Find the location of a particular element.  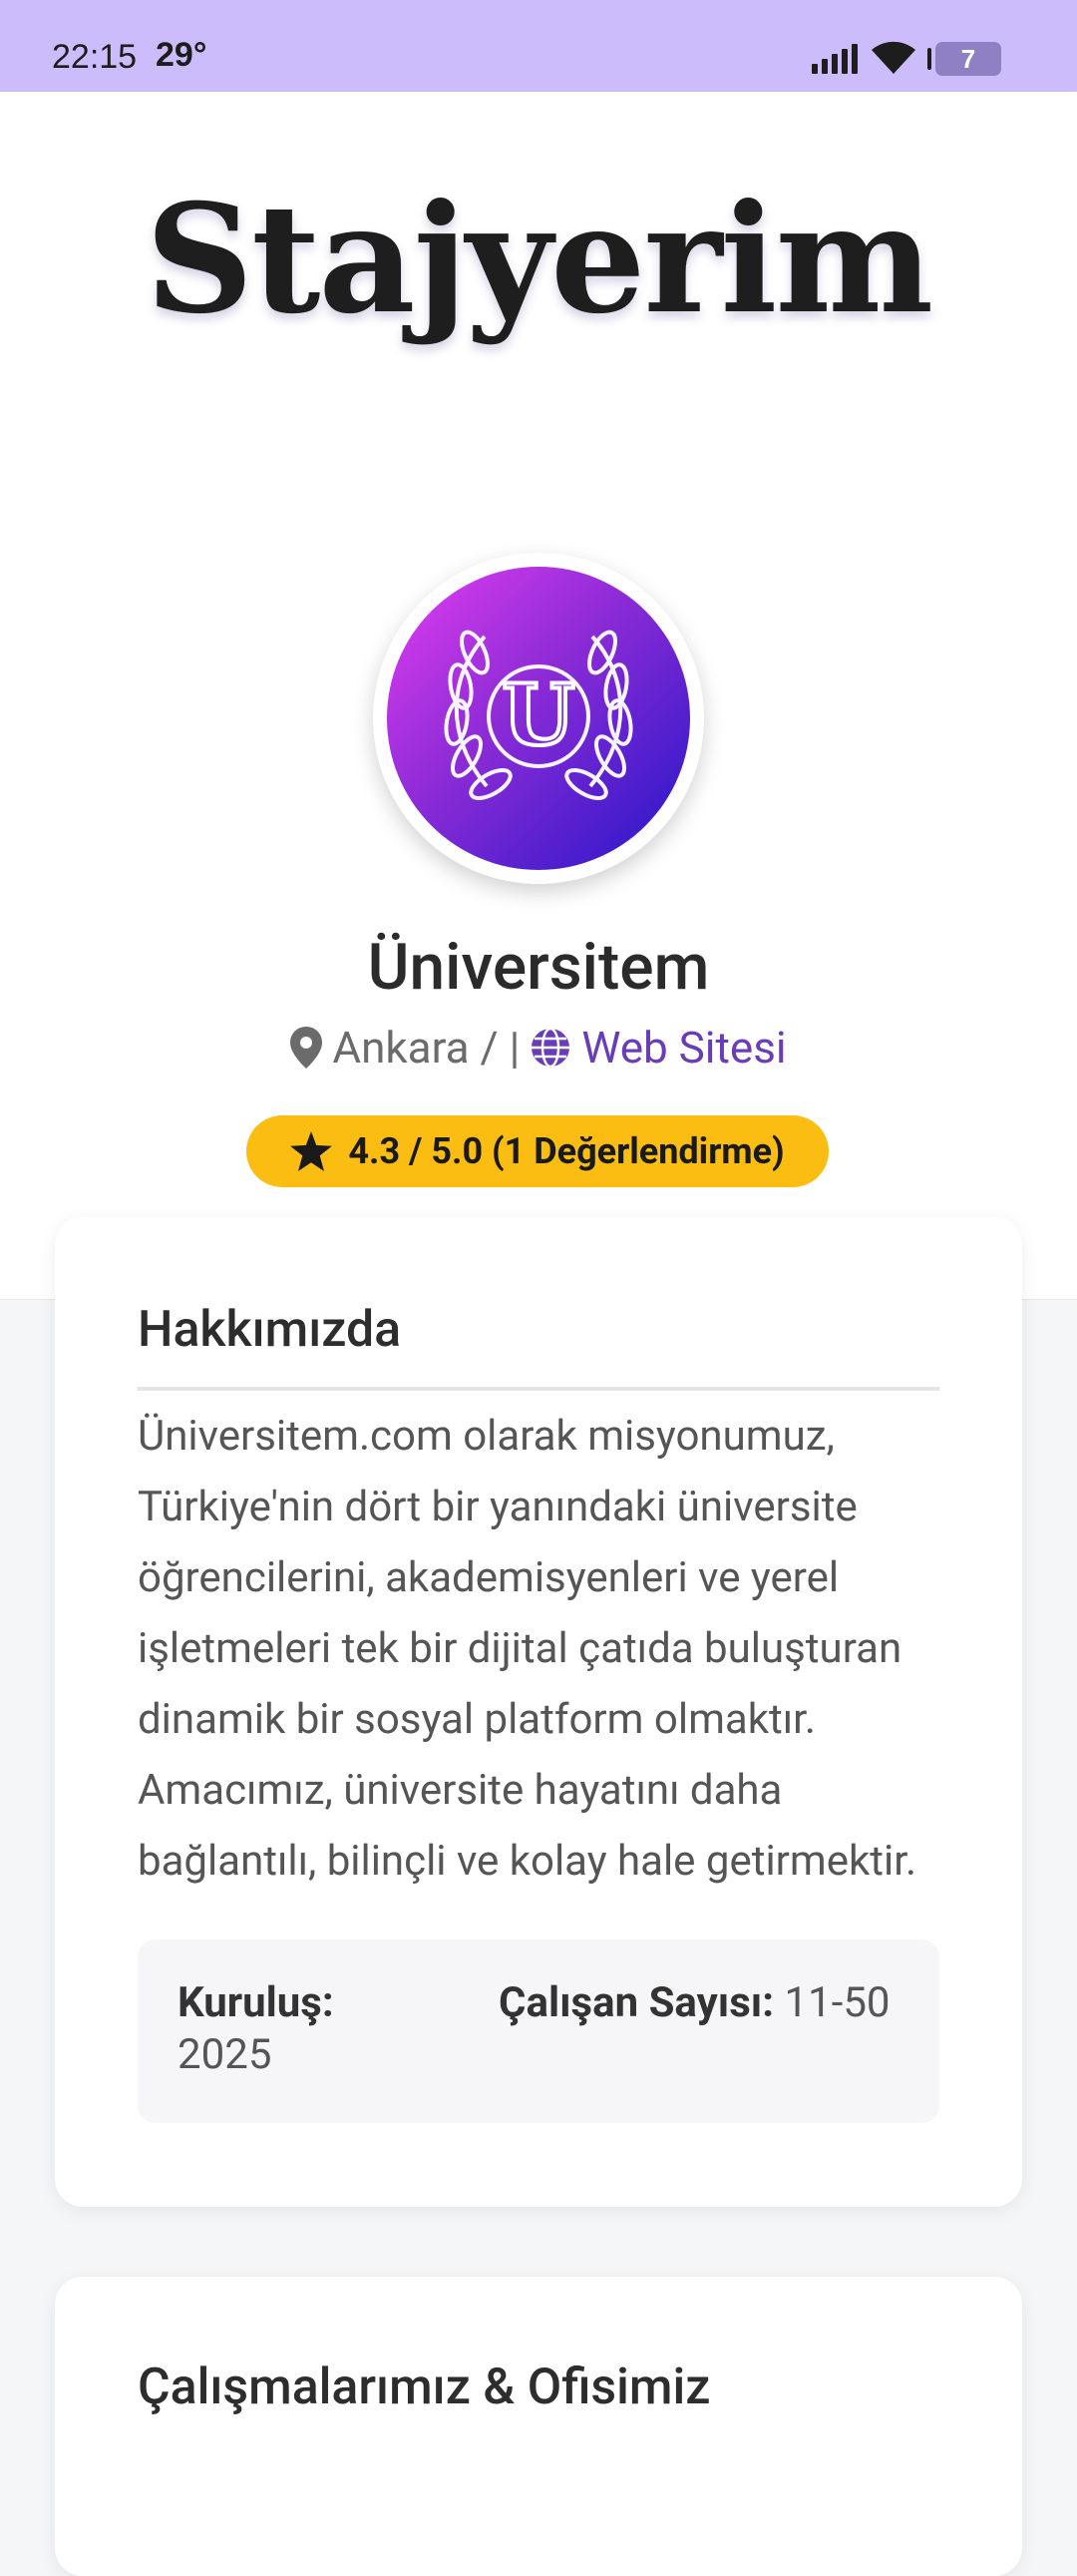

status-temperature: 29° is located at coordinates (181, 55).